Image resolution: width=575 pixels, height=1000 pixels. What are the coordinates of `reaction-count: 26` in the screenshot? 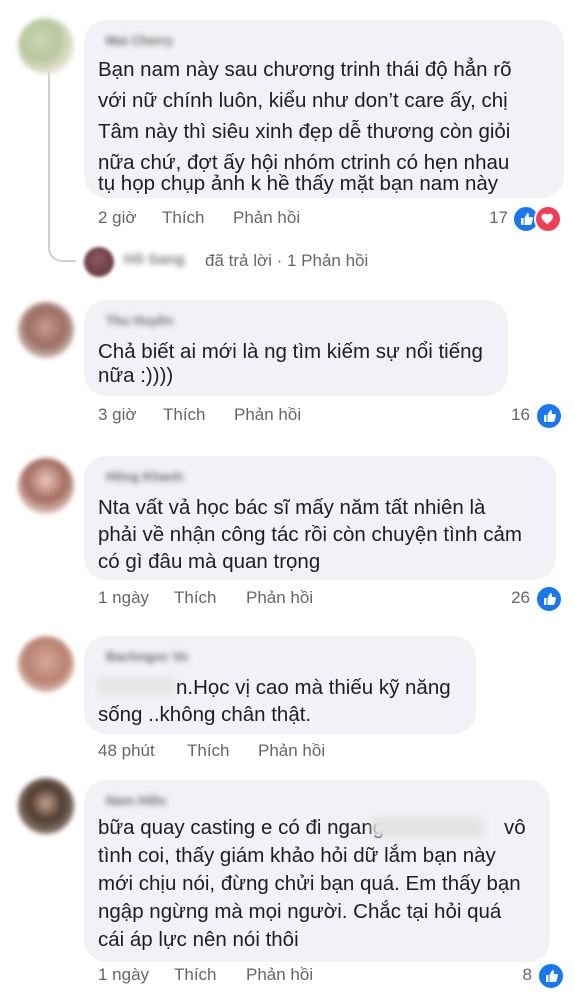 It's located at (515, 598).